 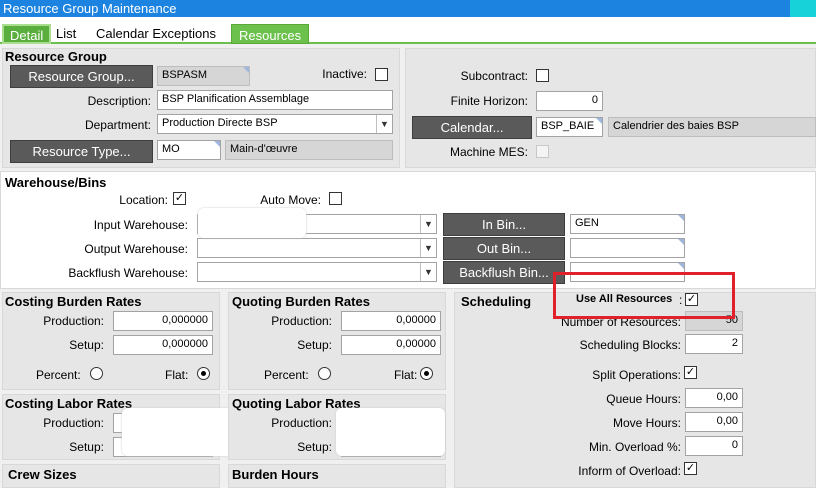 What do you see at coordinates (73, 321) in the screenshot?
I see `costing-burden-production-label: Production:` at bounding box center [73, 321].